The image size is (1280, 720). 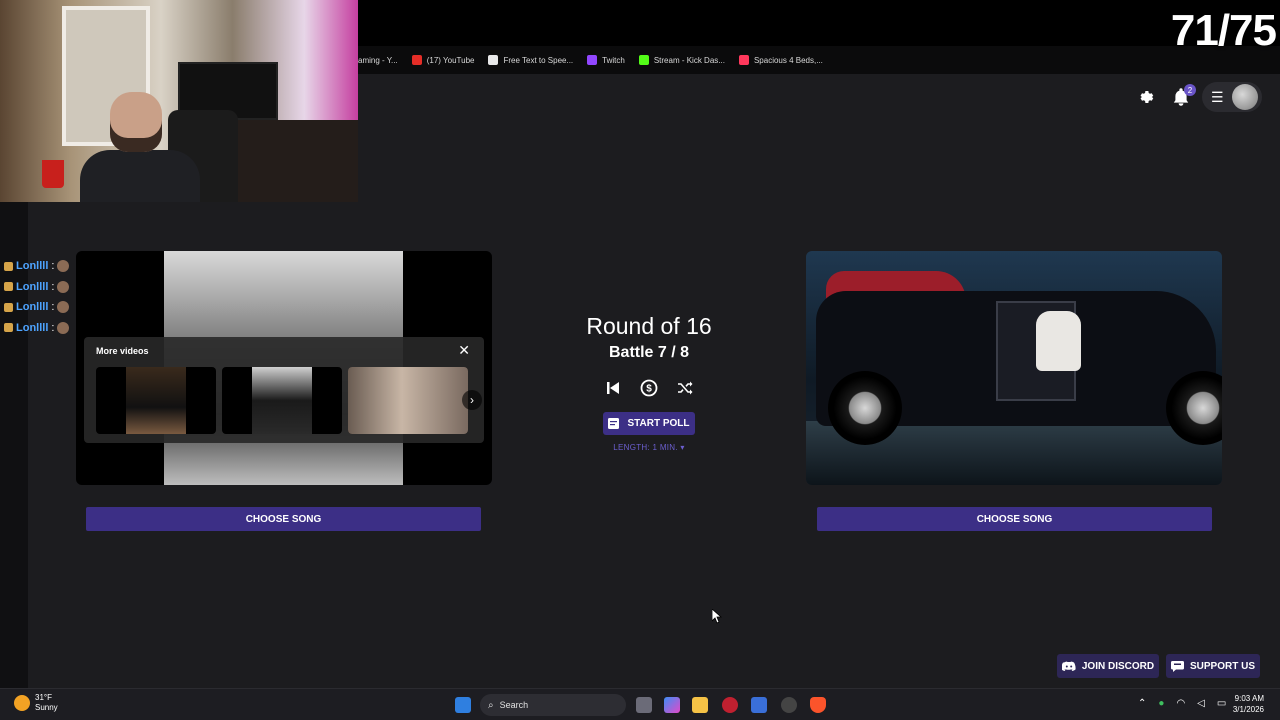 What do you see at coordinates (1058, 341) in the screenshot?
I see `person-in-car` at bounding box center [1058, 341].